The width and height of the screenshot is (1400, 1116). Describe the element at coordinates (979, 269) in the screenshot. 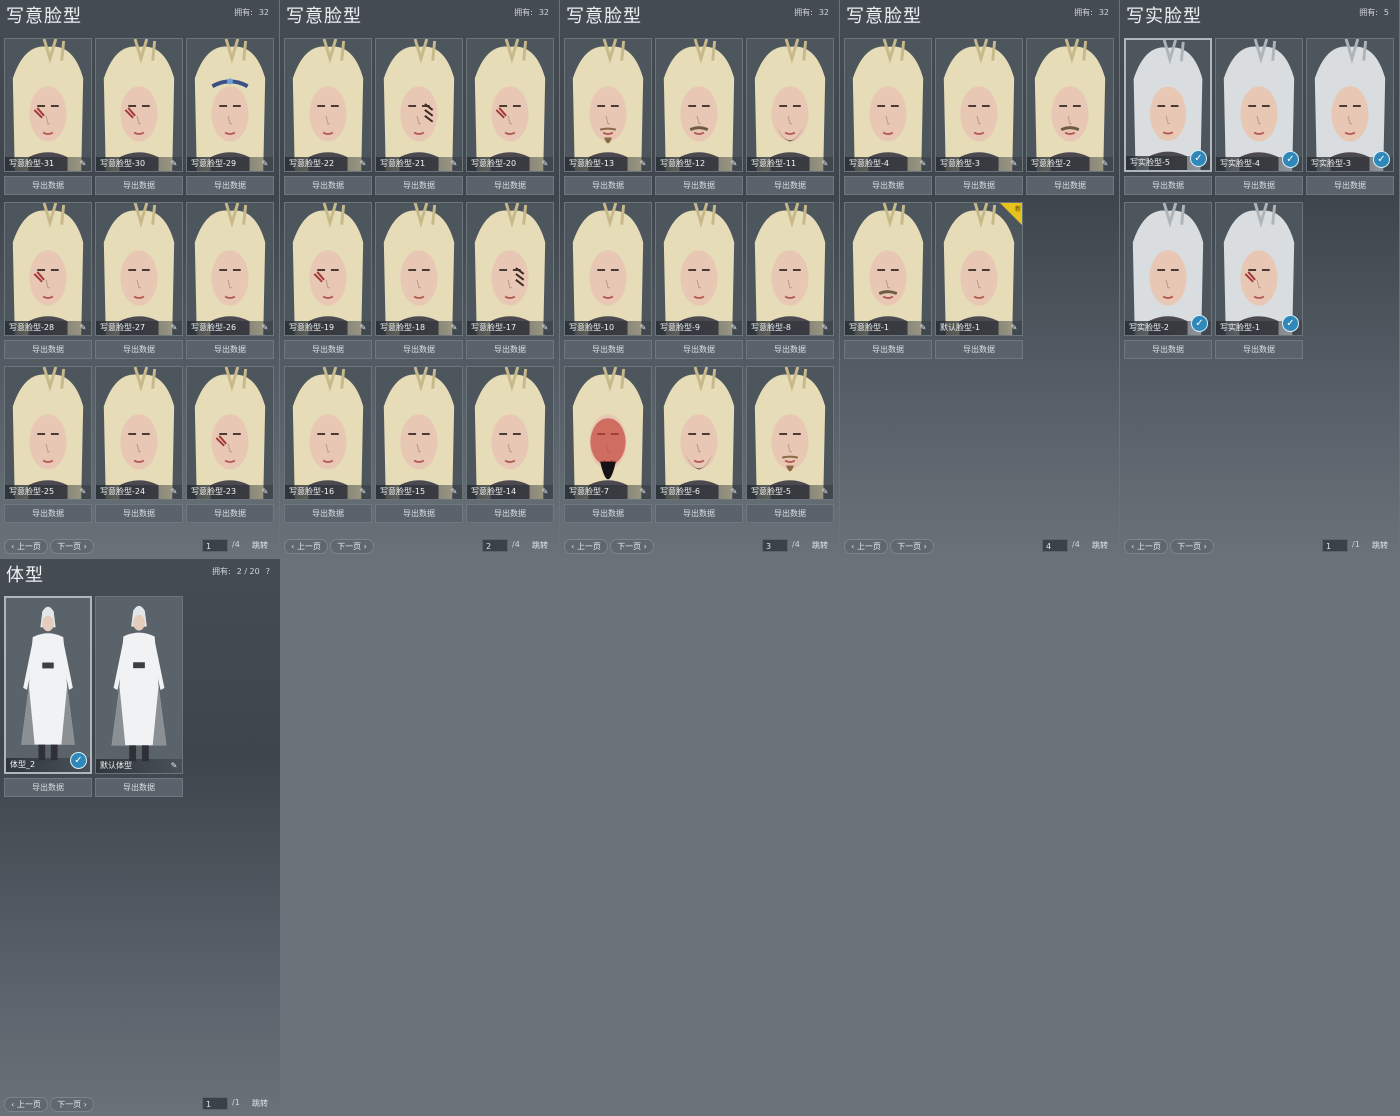

I see `face-type-card: 默认脸型-1 ✎ 新` at that location.